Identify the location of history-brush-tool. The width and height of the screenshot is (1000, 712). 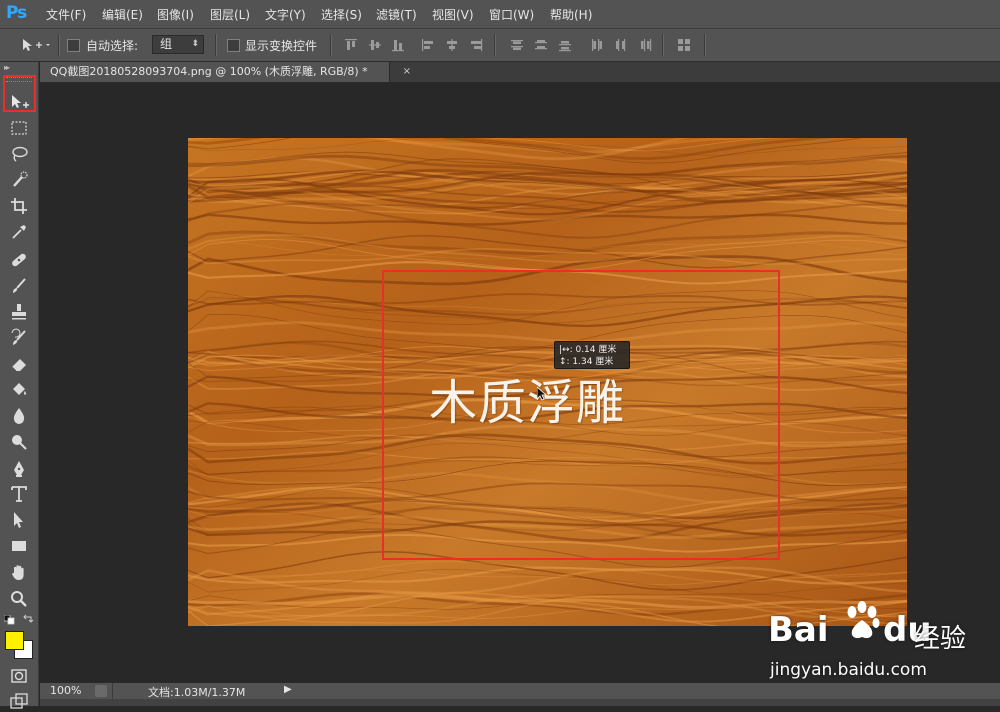
(19, 338).